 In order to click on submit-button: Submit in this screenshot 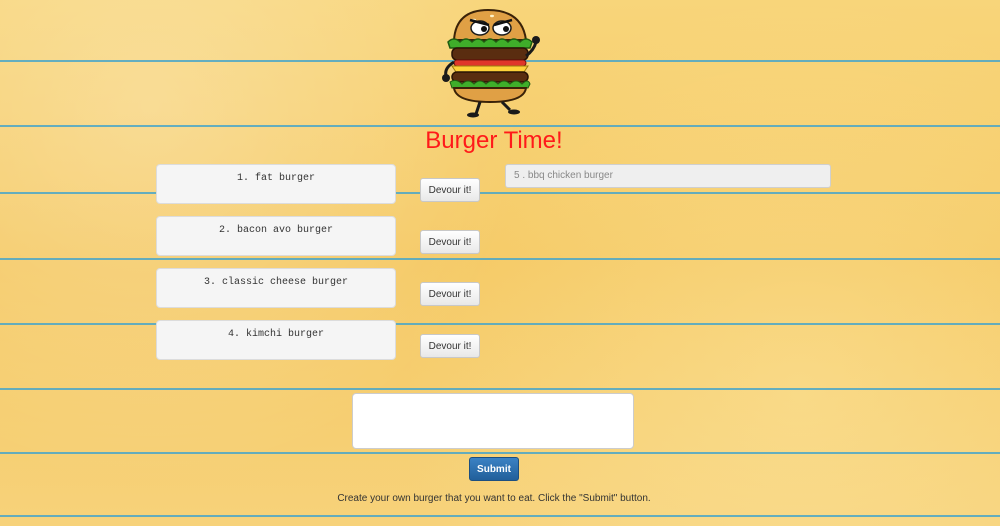, I will do `click(494, 469)`.